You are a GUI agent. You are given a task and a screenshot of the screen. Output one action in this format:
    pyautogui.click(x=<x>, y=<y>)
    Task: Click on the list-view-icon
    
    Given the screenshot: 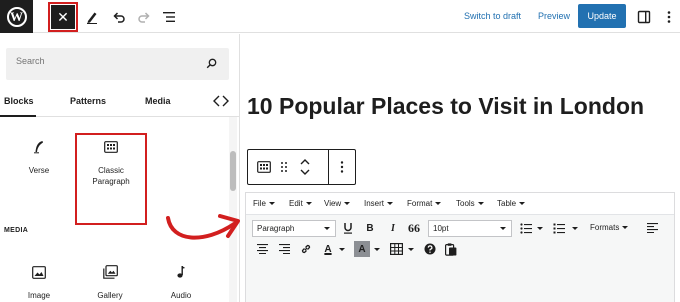 What is the action you would take?
    pyautogui.click(x=169, y=17)
    